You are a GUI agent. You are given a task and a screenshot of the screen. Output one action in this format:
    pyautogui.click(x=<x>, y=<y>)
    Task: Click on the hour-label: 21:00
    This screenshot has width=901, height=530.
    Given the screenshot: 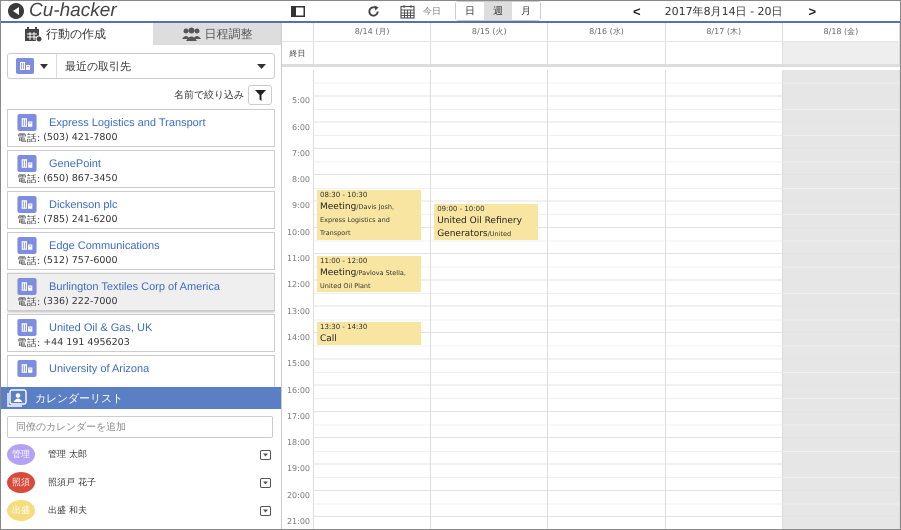 What is the action you would take?
    pyautogui.click(x=298, y=521)
    